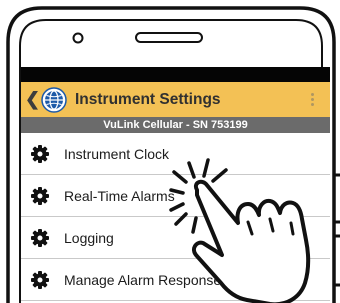 This screenshot has width=340, height=303. What do you see at coordinates (312, 100) in the screenshot?
I see `kebab-menu-icon` at bounding box center [312, 100].